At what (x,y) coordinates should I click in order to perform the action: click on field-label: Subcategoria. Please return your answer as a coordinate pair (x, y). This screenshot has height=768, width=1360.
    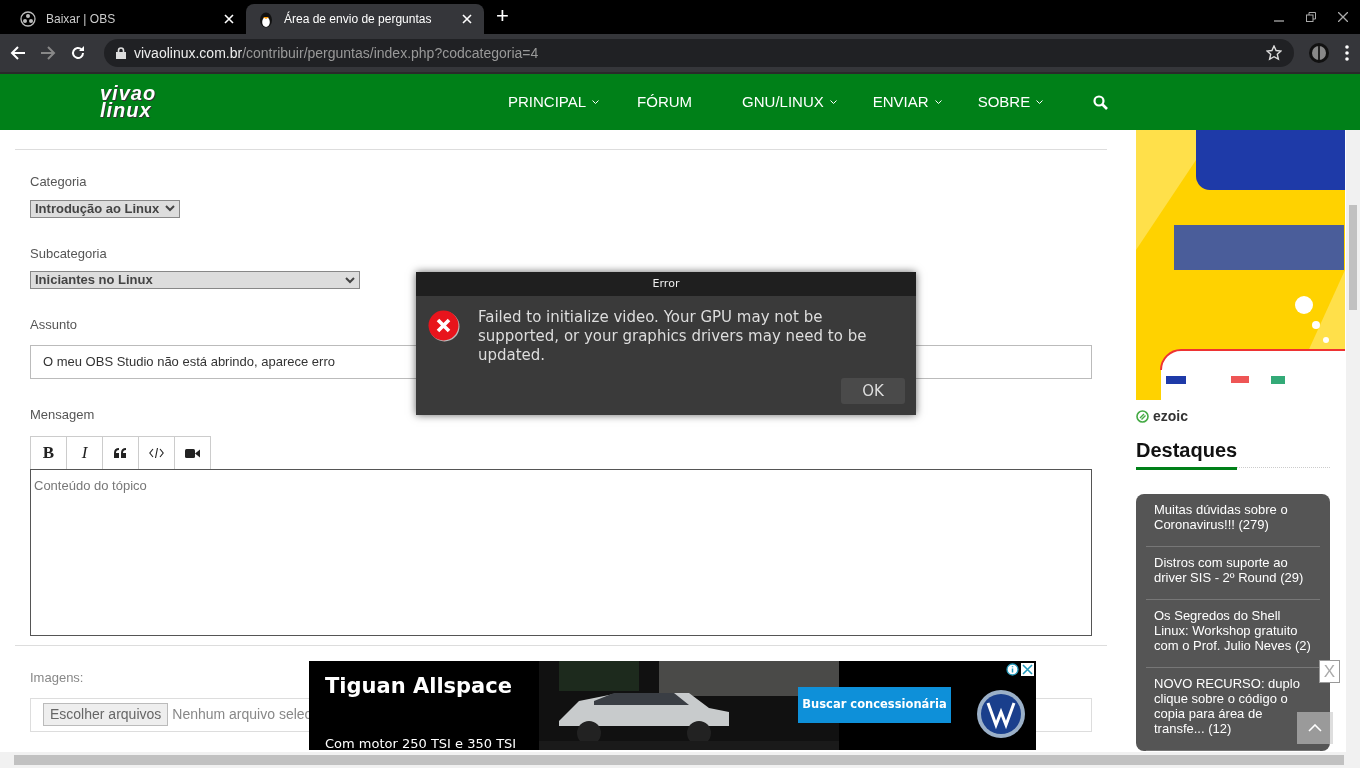
    Looking at the image, I should click on (68, 253).